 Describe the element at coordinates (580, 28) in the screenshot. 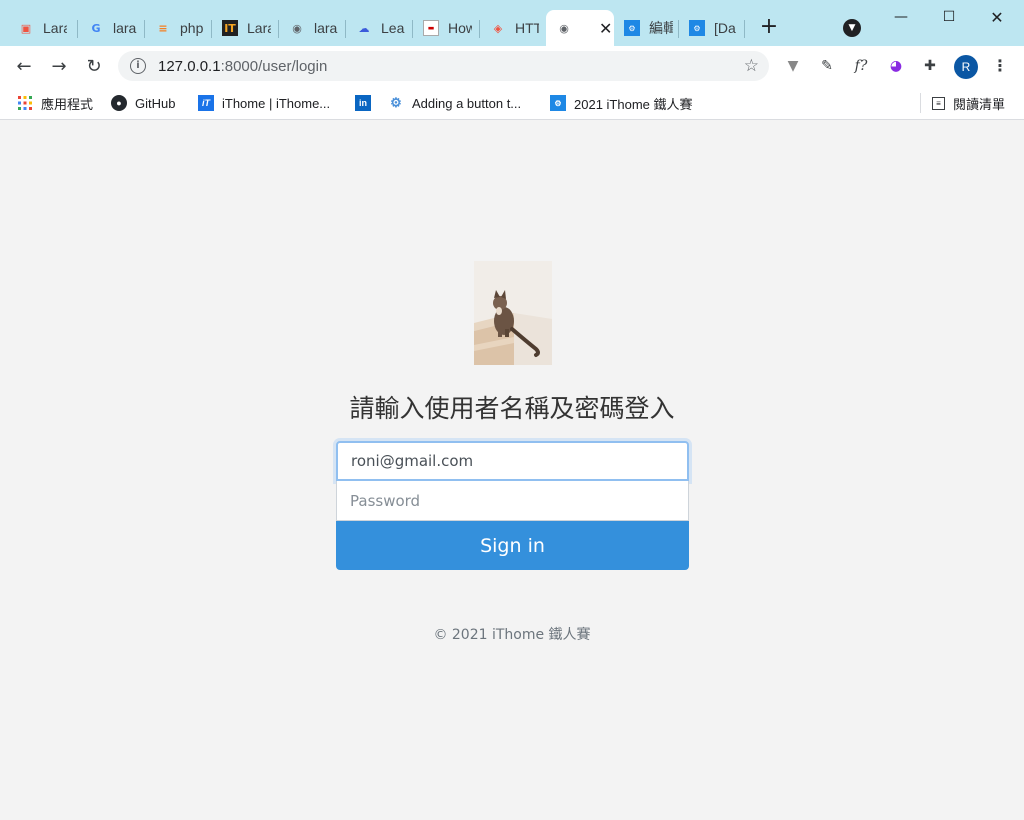

I see `tab-active: ◉ ✕` at that location.